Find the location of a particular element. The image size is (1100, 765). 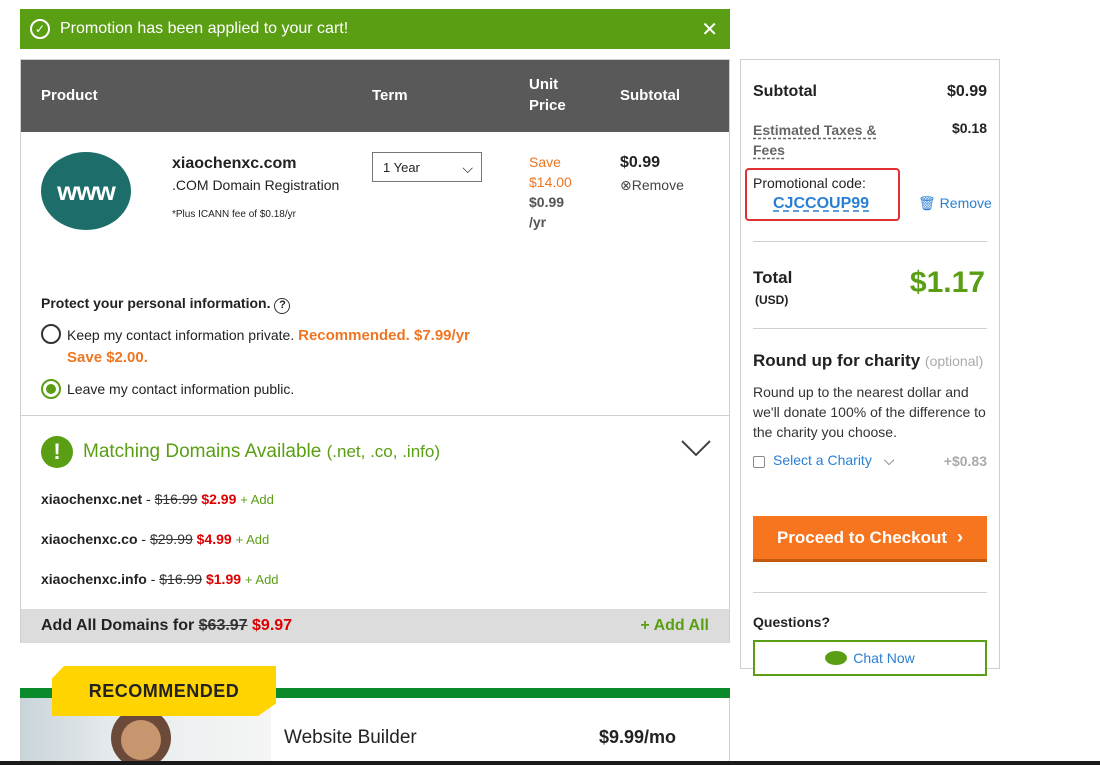

charity-title-text: Round up for charity is located at coordinates (837, 360).